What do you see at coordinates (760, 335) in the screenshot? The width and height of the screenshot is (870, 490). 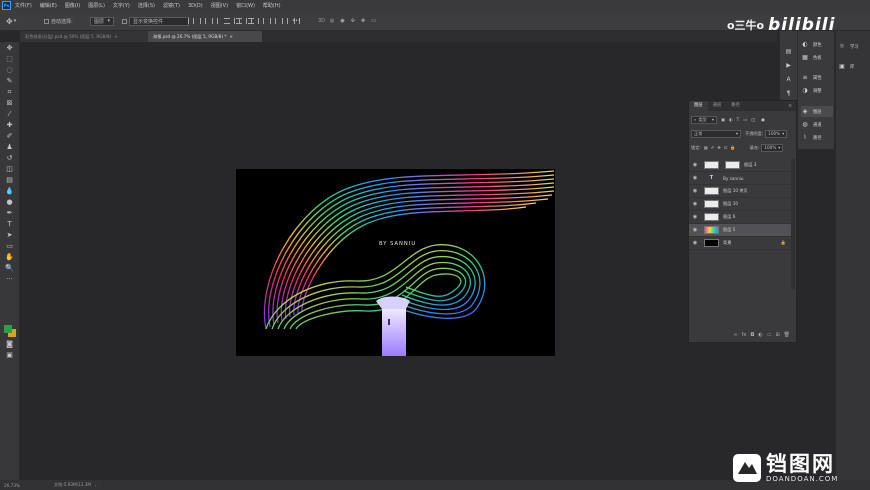 I see `adjustment-layer-icon: ◐` at bounding box center [760, 335].